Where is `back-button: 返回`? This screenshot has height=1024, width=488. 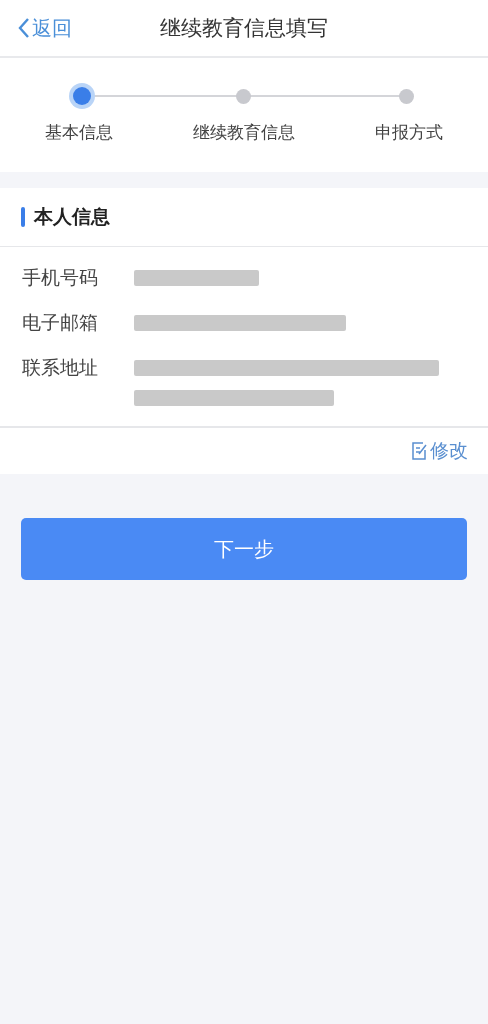
back-button: 返回 is located at coordinates (36, 28).